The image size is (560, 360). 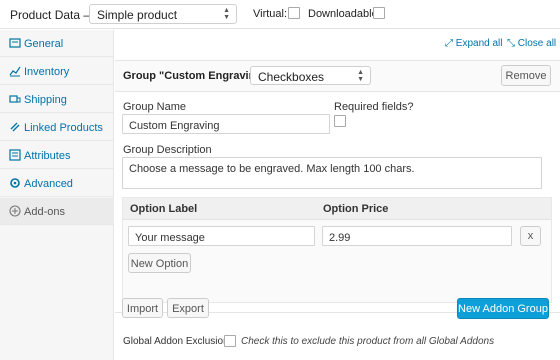 I want to click on sidebar-item-linked-products: Linked Products, so click(x=57, y=127).